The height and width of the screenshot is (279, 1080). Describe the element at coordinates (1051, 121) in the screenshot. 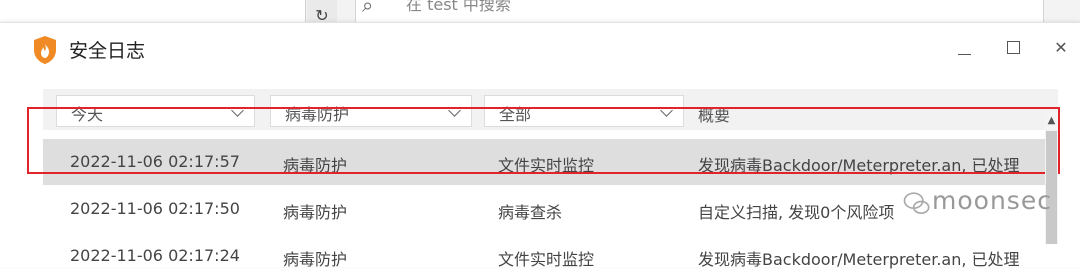

I see `scroll-up-arrow-icon: ▲` at that location.